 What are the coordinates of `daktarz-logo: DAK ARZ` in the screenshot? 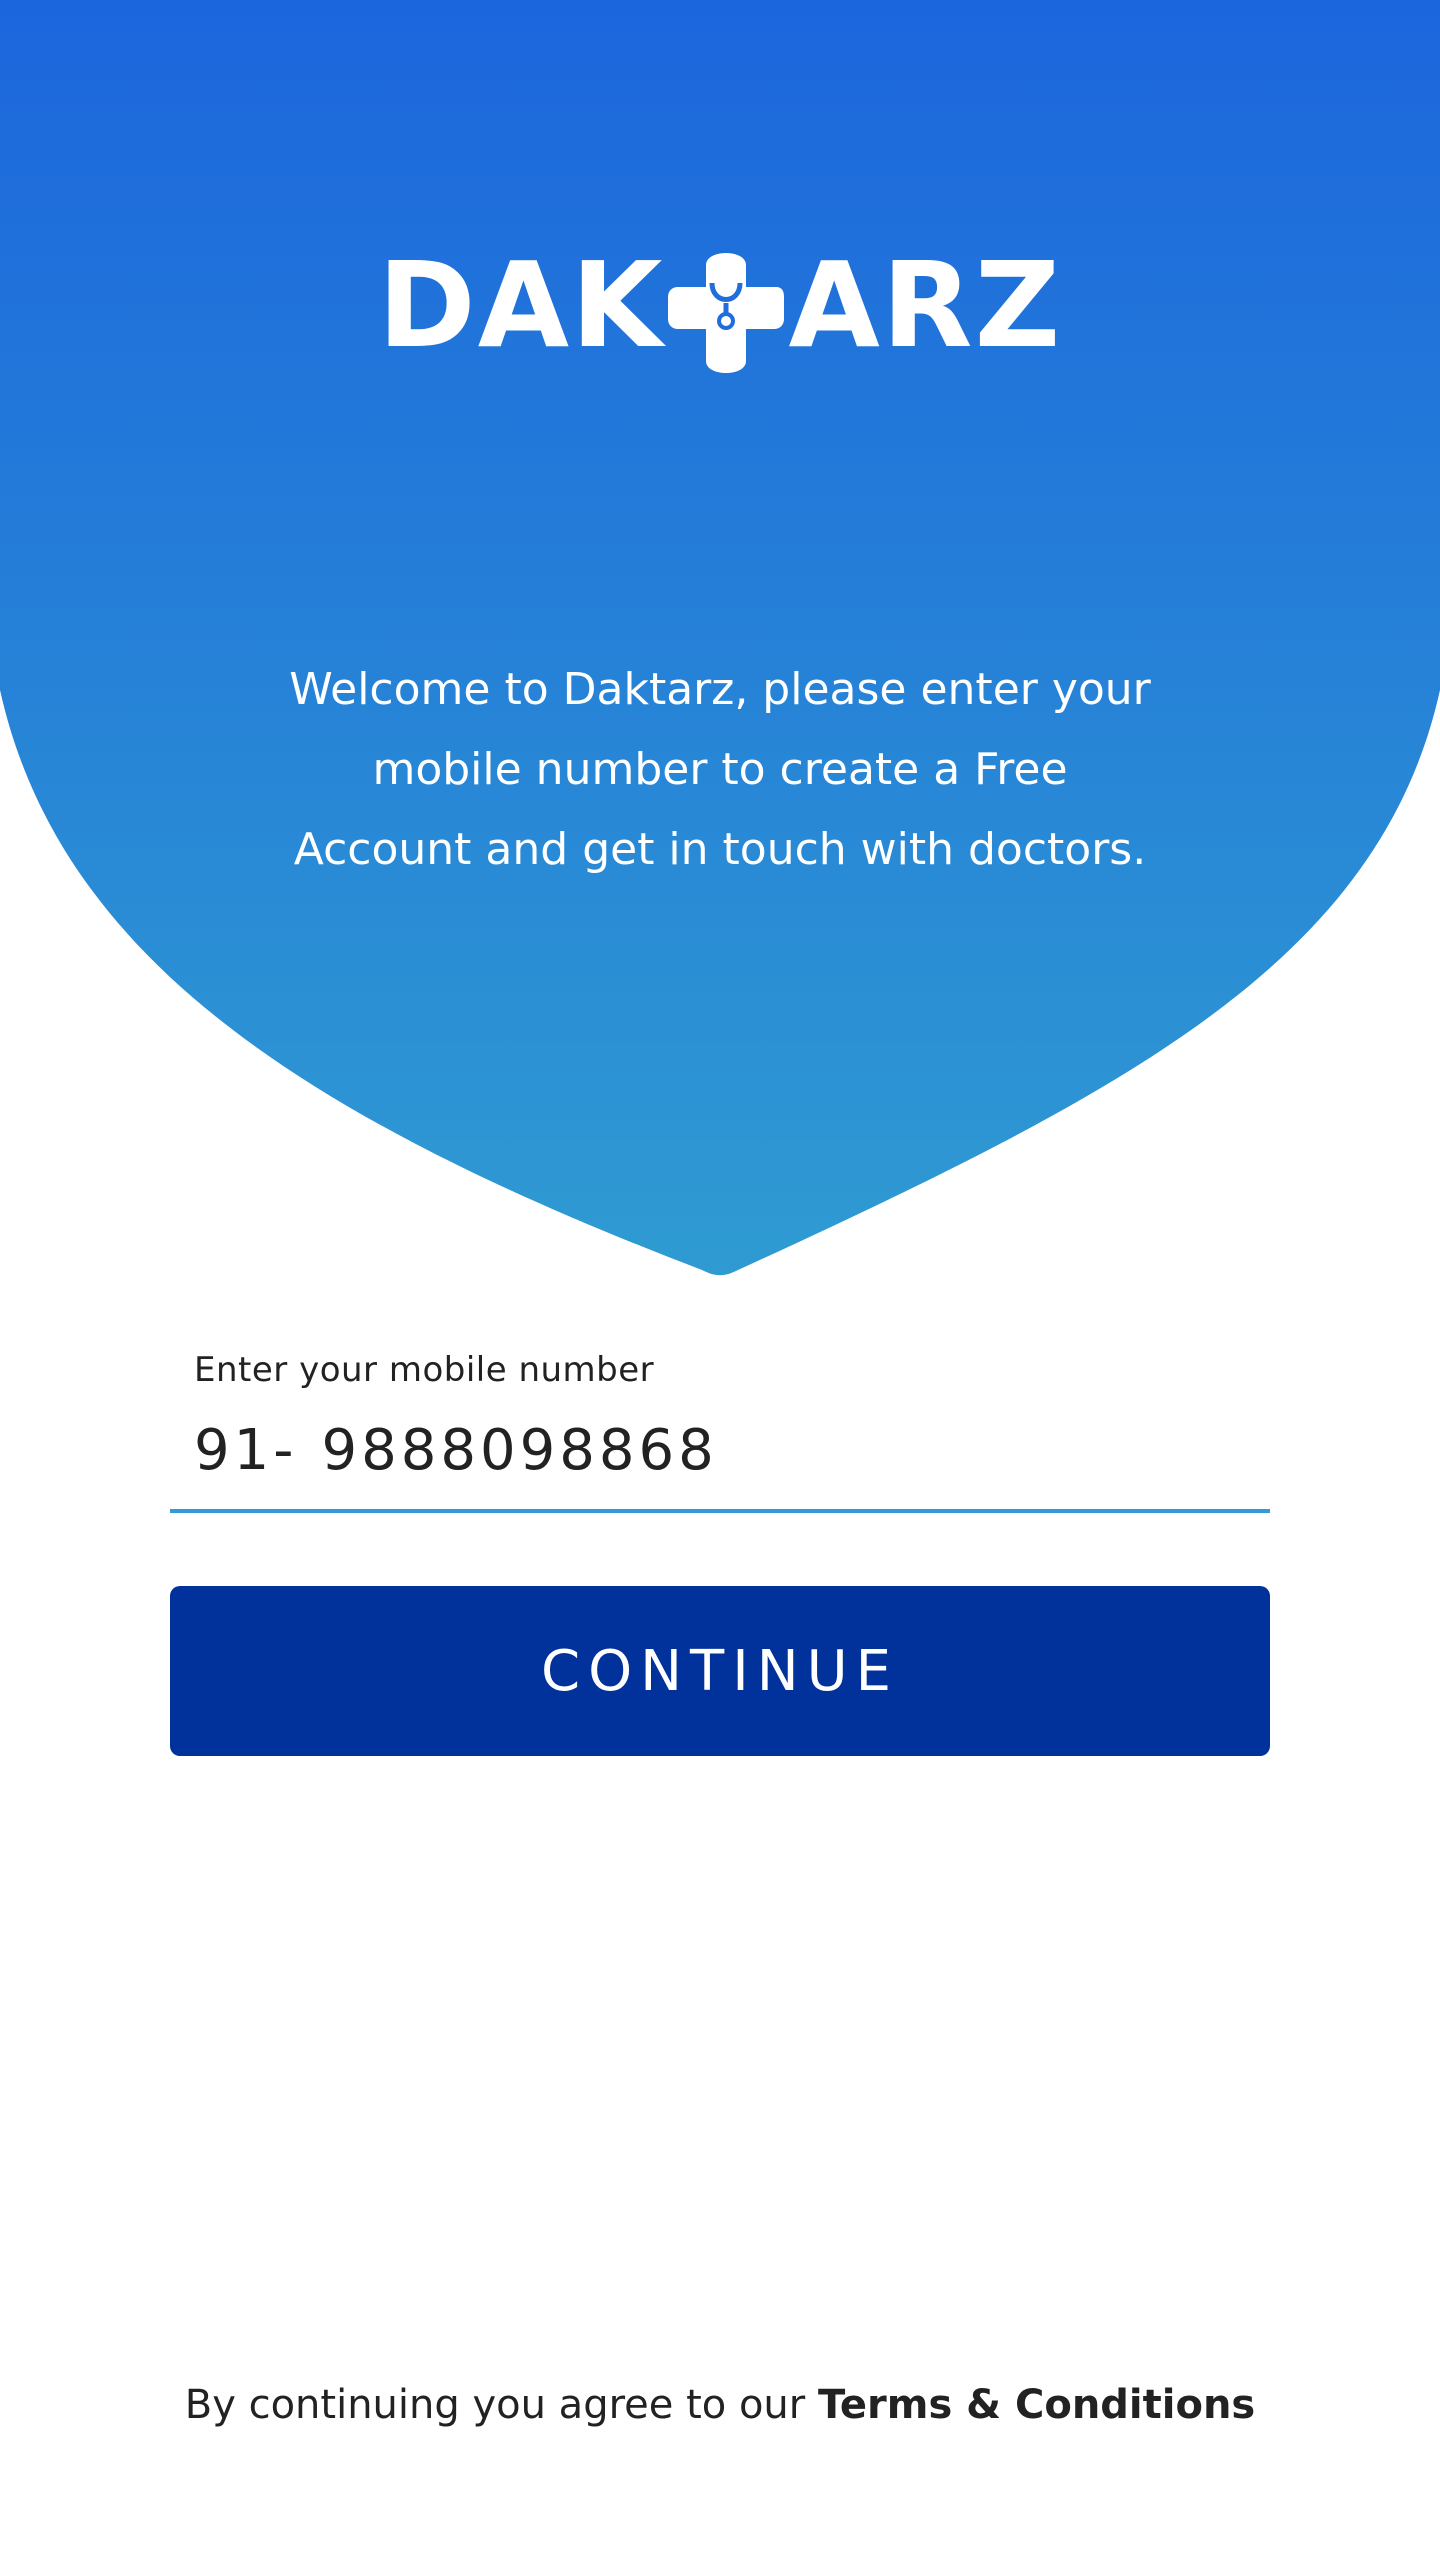 It's located at (720, 305).